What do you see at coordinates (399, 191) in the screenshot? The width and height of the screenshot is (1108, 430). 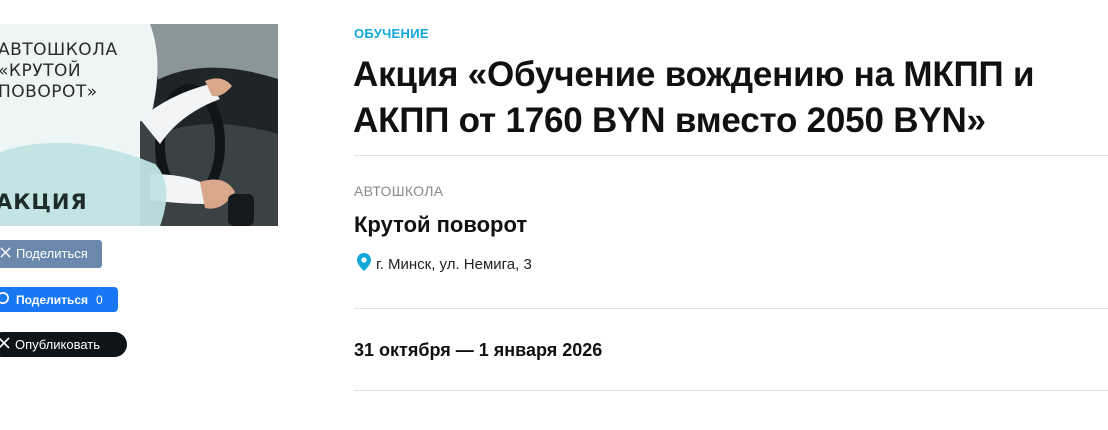 I see `organization-type: АВТОШКОЛА` at bounding box center [399, 191].